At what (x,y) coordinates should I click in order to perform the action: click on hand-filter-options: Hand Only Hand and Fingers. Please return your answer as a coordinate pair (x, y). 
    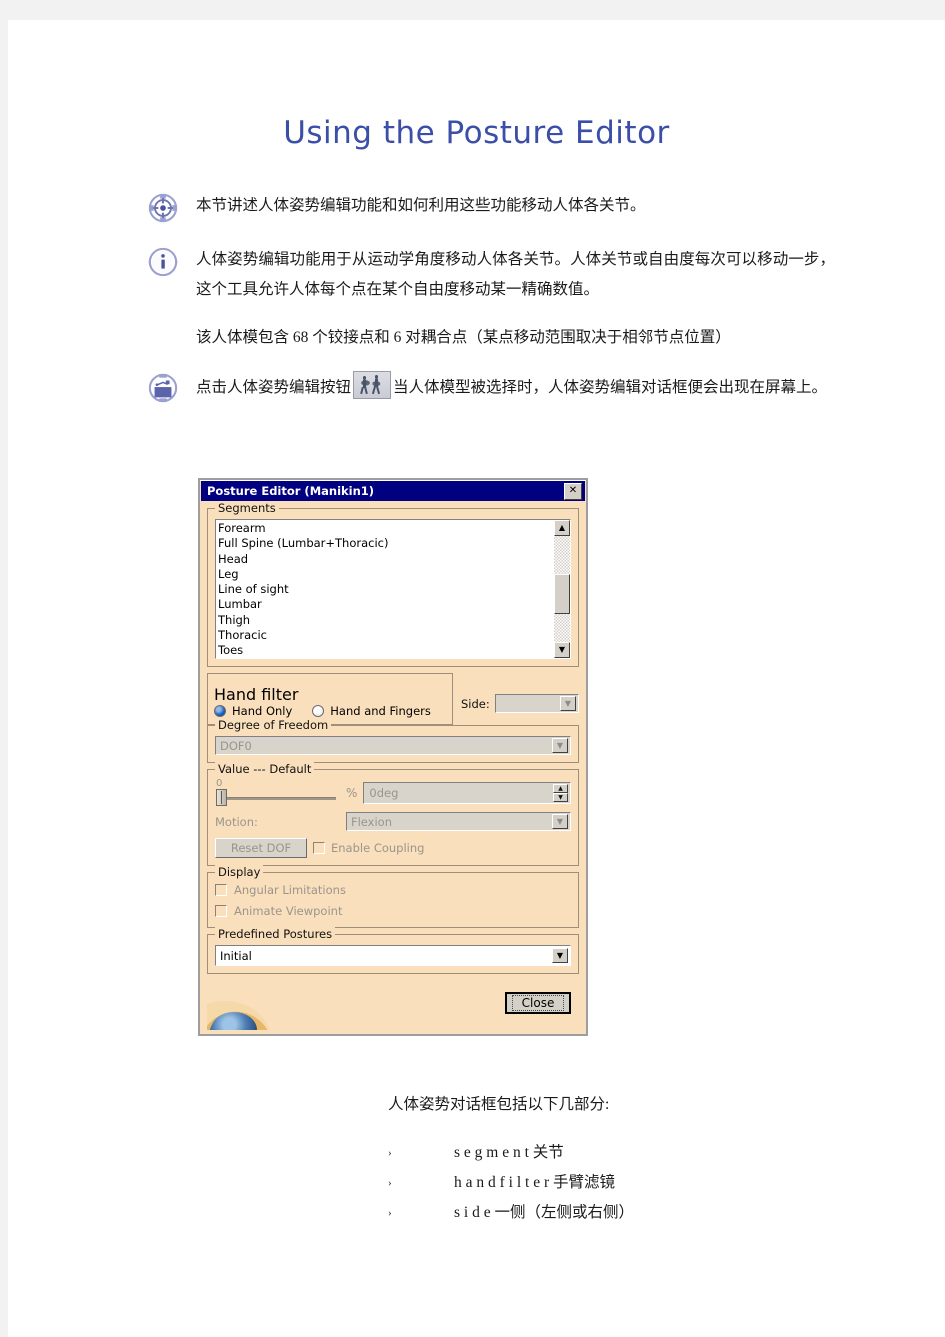
    Looking at the image, I should click on (330, 711).